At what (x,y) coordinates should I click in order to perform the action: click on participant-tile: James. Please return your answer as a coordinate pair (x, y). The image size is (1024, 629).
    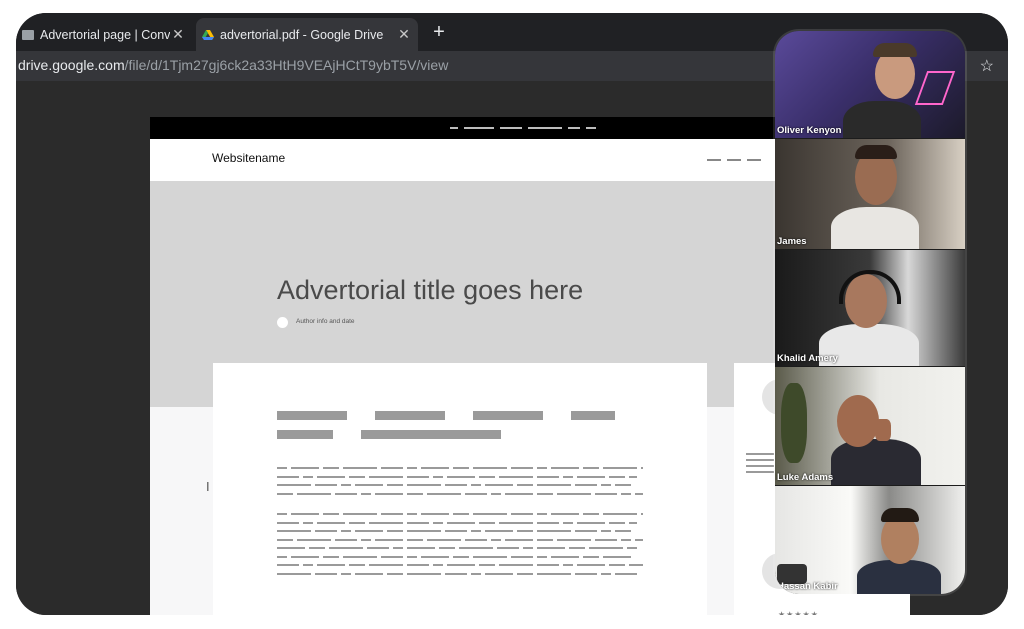
    Looking at the image, I should click on (870, 194).